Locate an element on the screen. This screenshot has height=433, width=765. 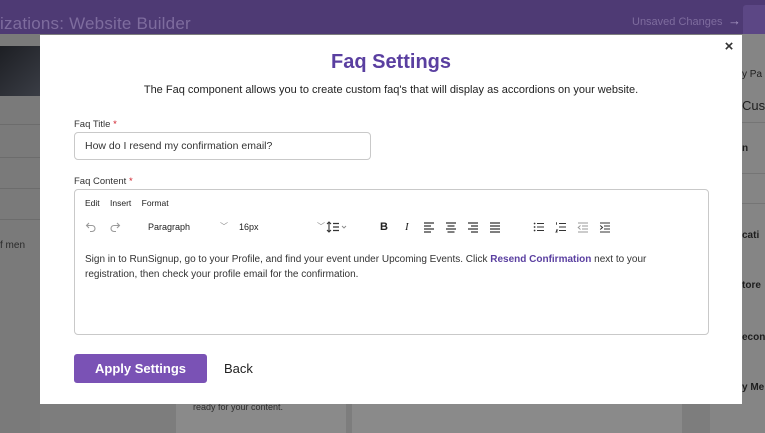
page-title-background: izations: Website Builder is located at coordinates (95, 23).